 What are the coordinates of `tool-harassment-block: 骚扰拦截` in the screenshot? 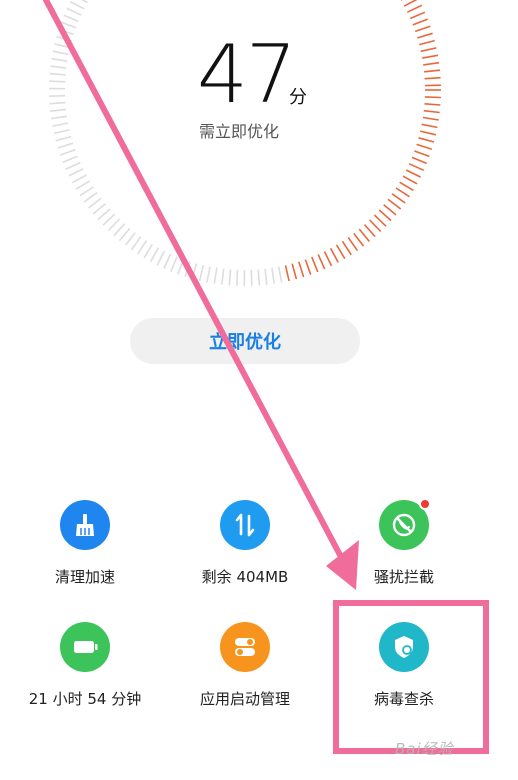 It's located at (404, 549).